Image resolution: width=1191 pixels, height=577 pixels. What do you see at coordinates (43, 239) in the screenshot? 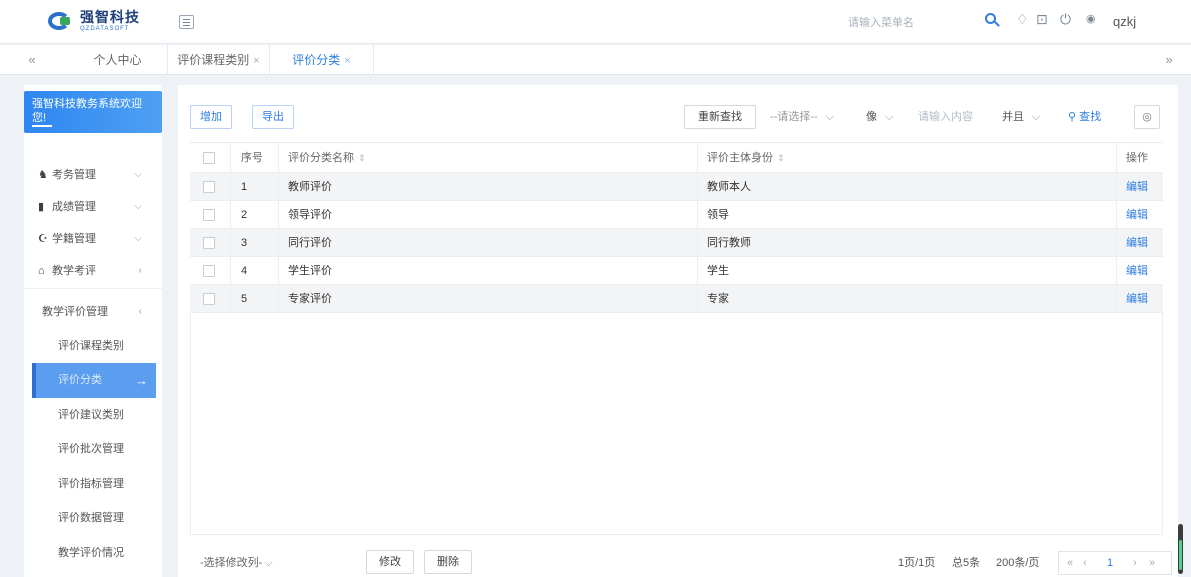
I see `status-icon: ☪` at bounding box center [43, 239].